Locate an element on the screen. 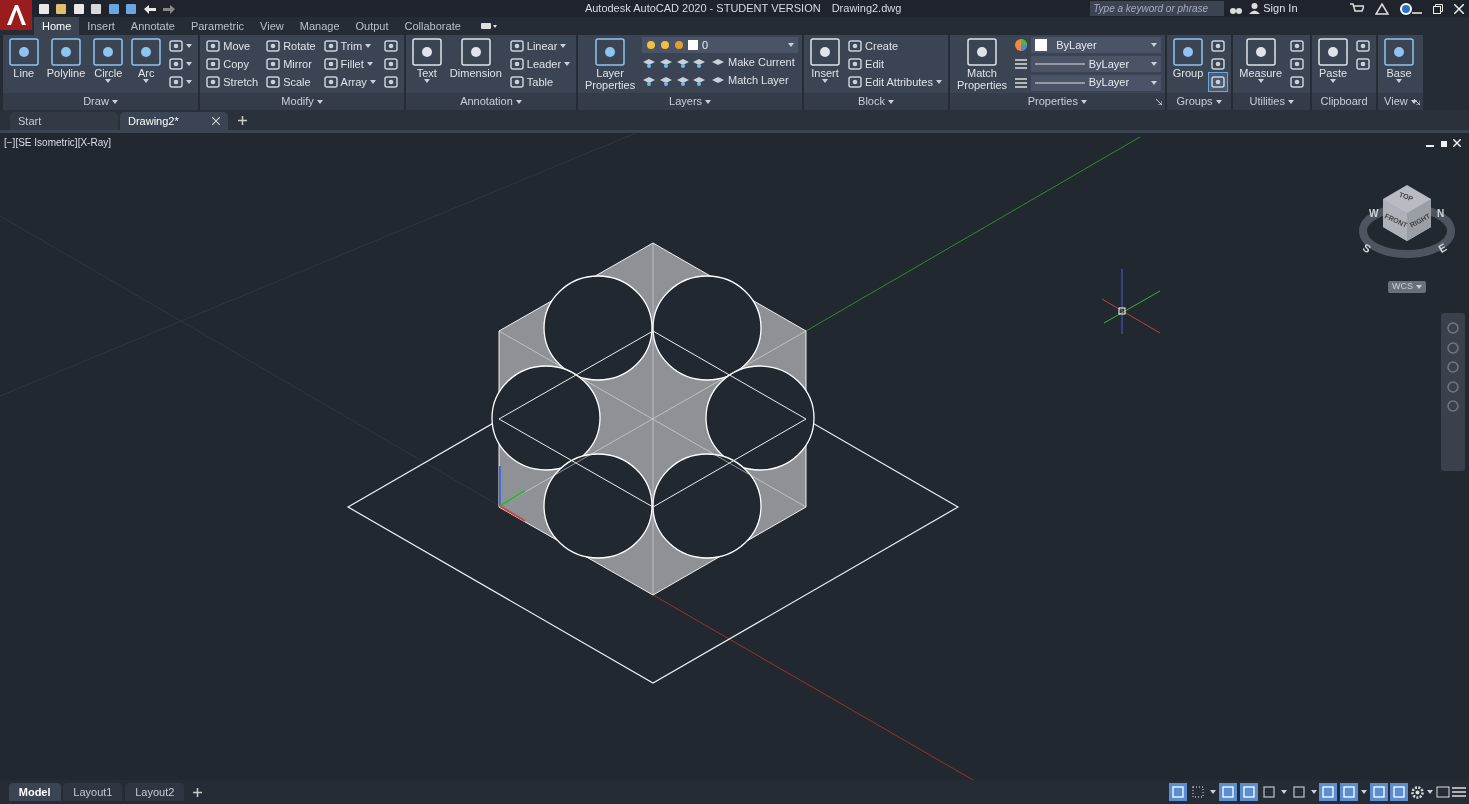 The height and width of the screenshot is (804, 1469). ribbon-tool: Measure is located at coordinates (1261, 64).